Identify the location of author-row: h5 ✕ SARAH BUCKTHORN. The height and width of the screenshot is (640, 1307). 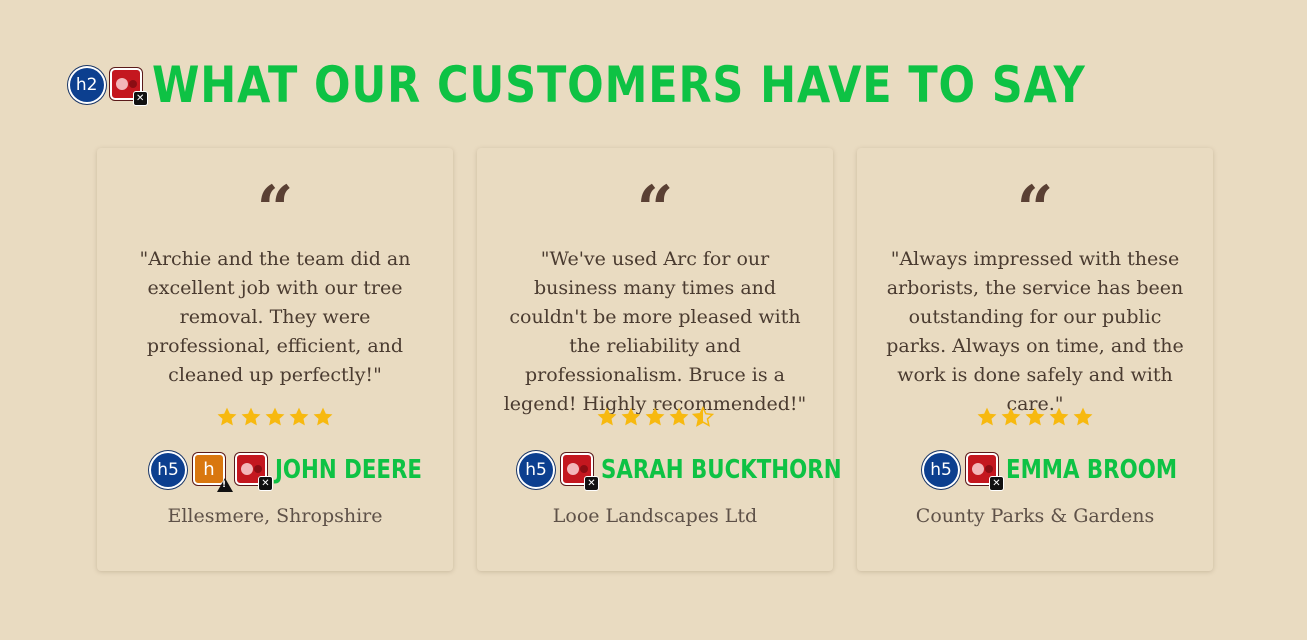
(659, 472).